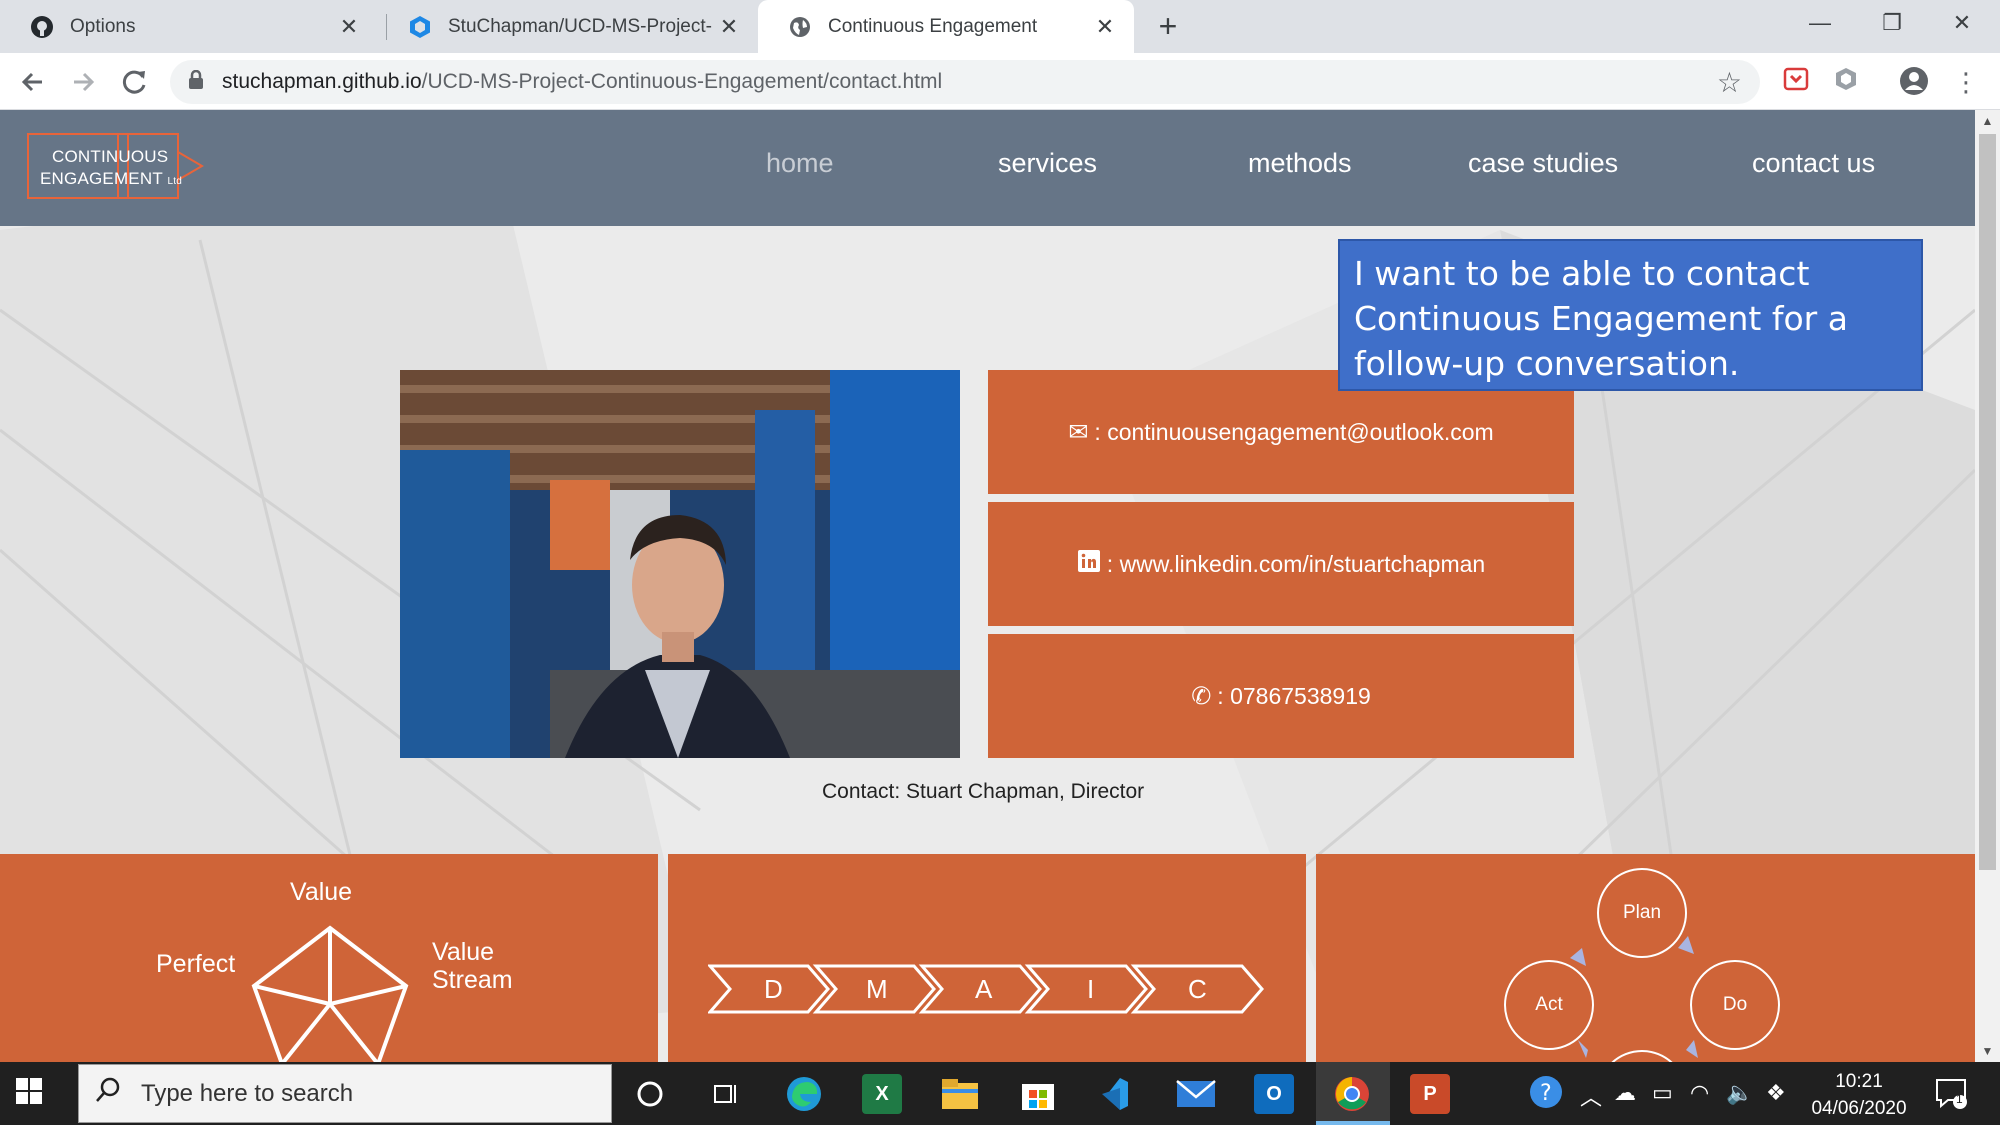 This screenshot has height=1125, width=2000. Describe the element at coordinates (882, 1094) in the screenshot. I see `excel-icon: X` at that location.